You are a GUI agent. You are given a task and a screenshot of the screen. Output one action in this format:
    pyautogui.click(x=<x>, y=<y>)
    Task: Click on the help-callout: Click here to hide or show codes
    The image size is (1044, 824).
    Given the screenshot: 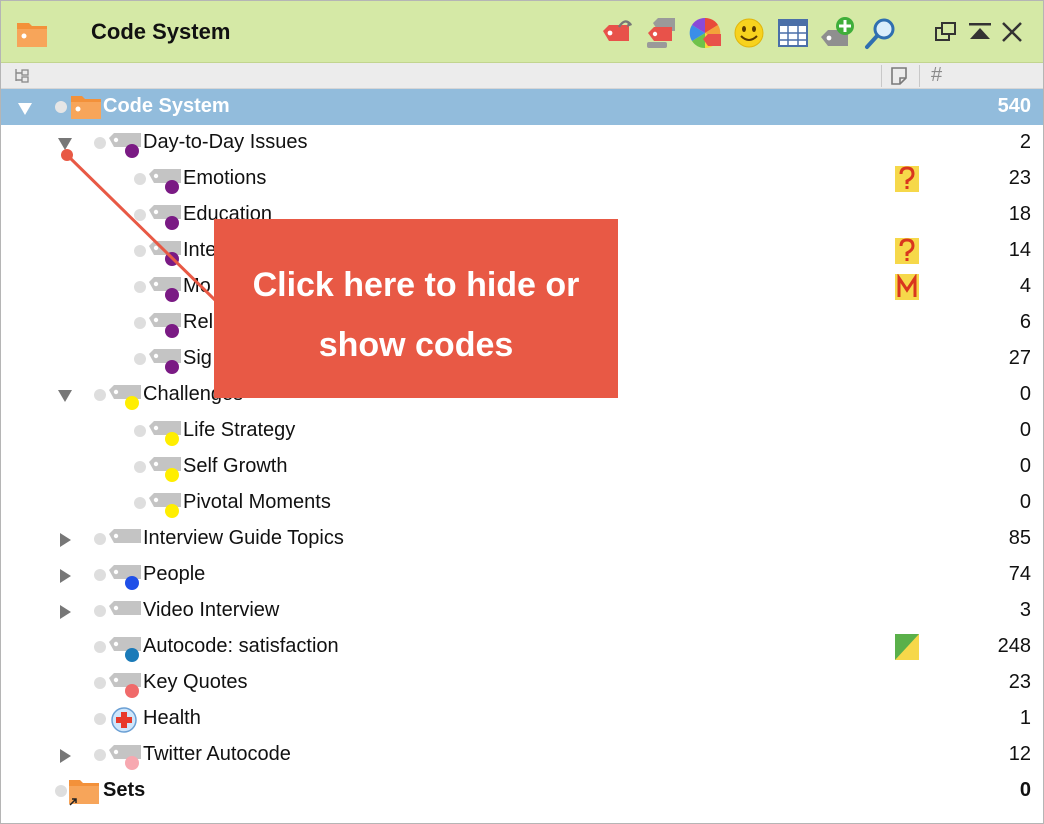 What is the action you would take?
    pyautogui.click(x=416, y=308)
    